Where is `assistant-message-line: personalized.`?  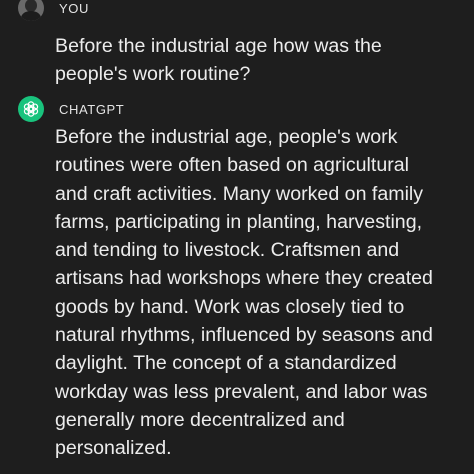
assistant-message-line: personalized. is located at coordinates (113, 448).